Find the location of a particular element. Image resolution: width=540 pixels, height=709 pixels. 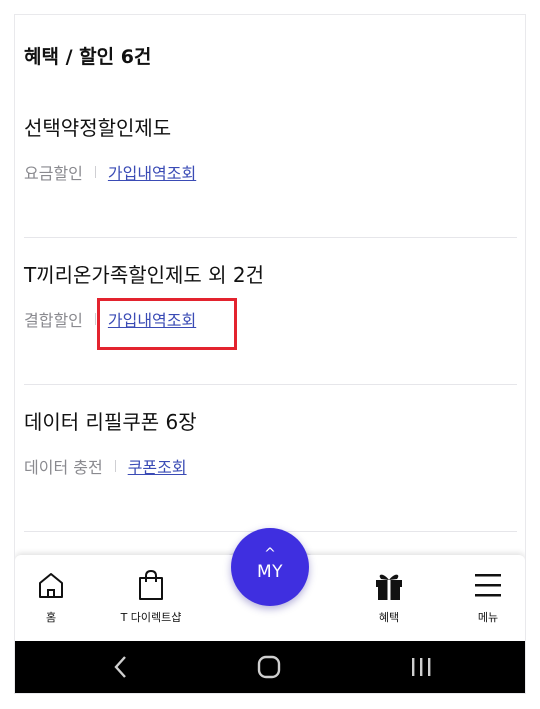

back-button is located at coordinates (121, 667).